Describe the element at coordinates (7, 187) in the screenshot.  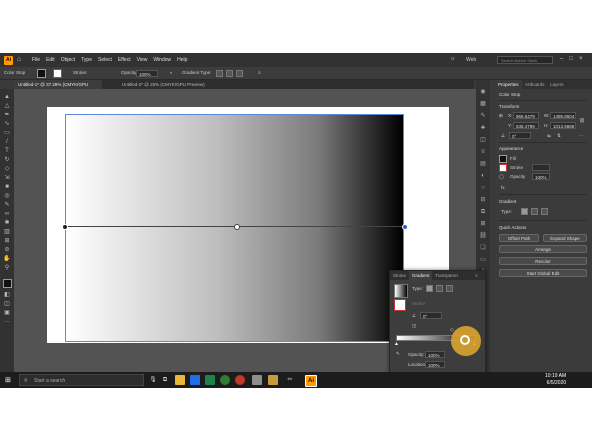
I see `gradient-tool-icon: ■` at that location.